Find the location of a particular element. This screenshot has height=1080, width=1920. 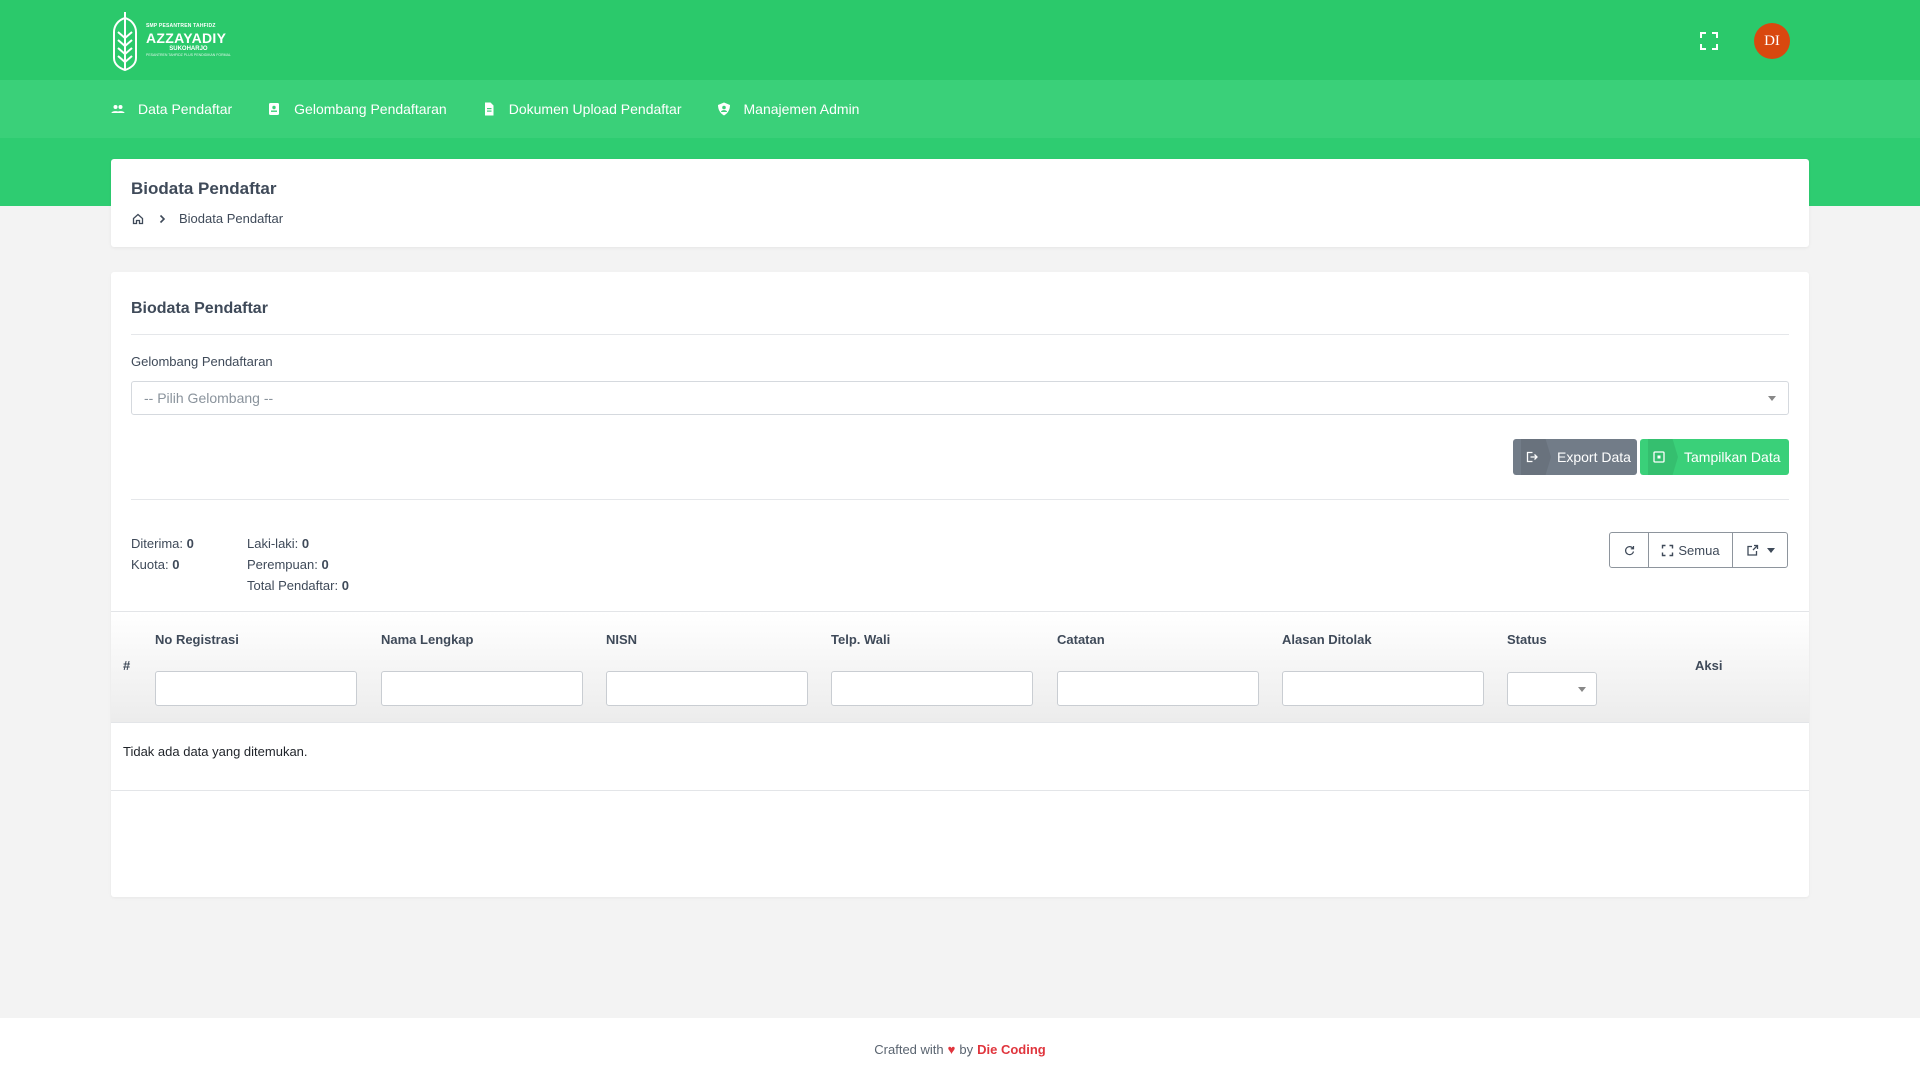

refresh-icon is located at coordinates (1629, 550).